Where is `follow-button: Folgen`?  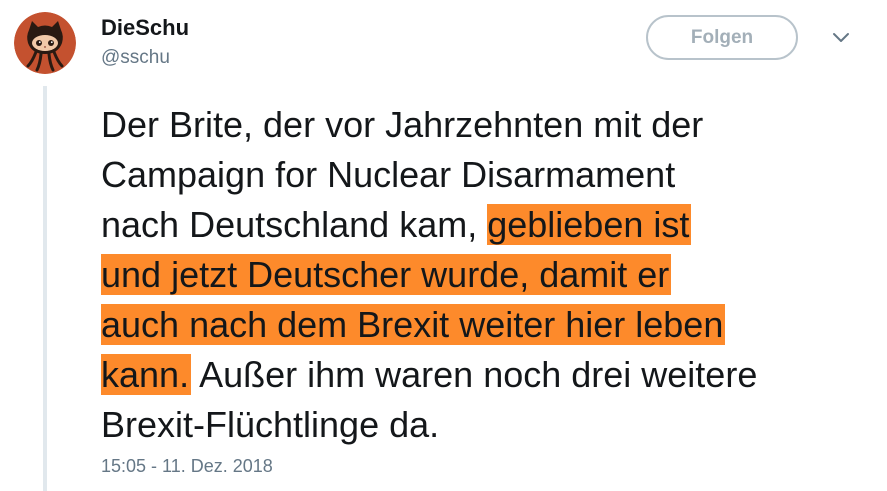
follow-button: Folgen is located at coordinates (722, 37).